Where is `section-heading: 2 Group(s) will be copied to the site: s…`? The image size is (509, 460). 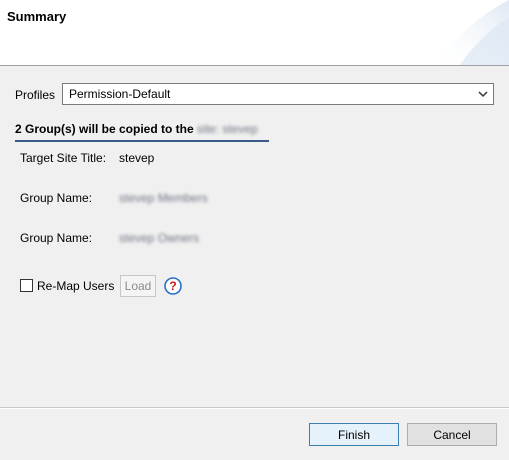
section-heading: 2 Group(s) will be copied to the site: s… is located at coordinates (142, 132).